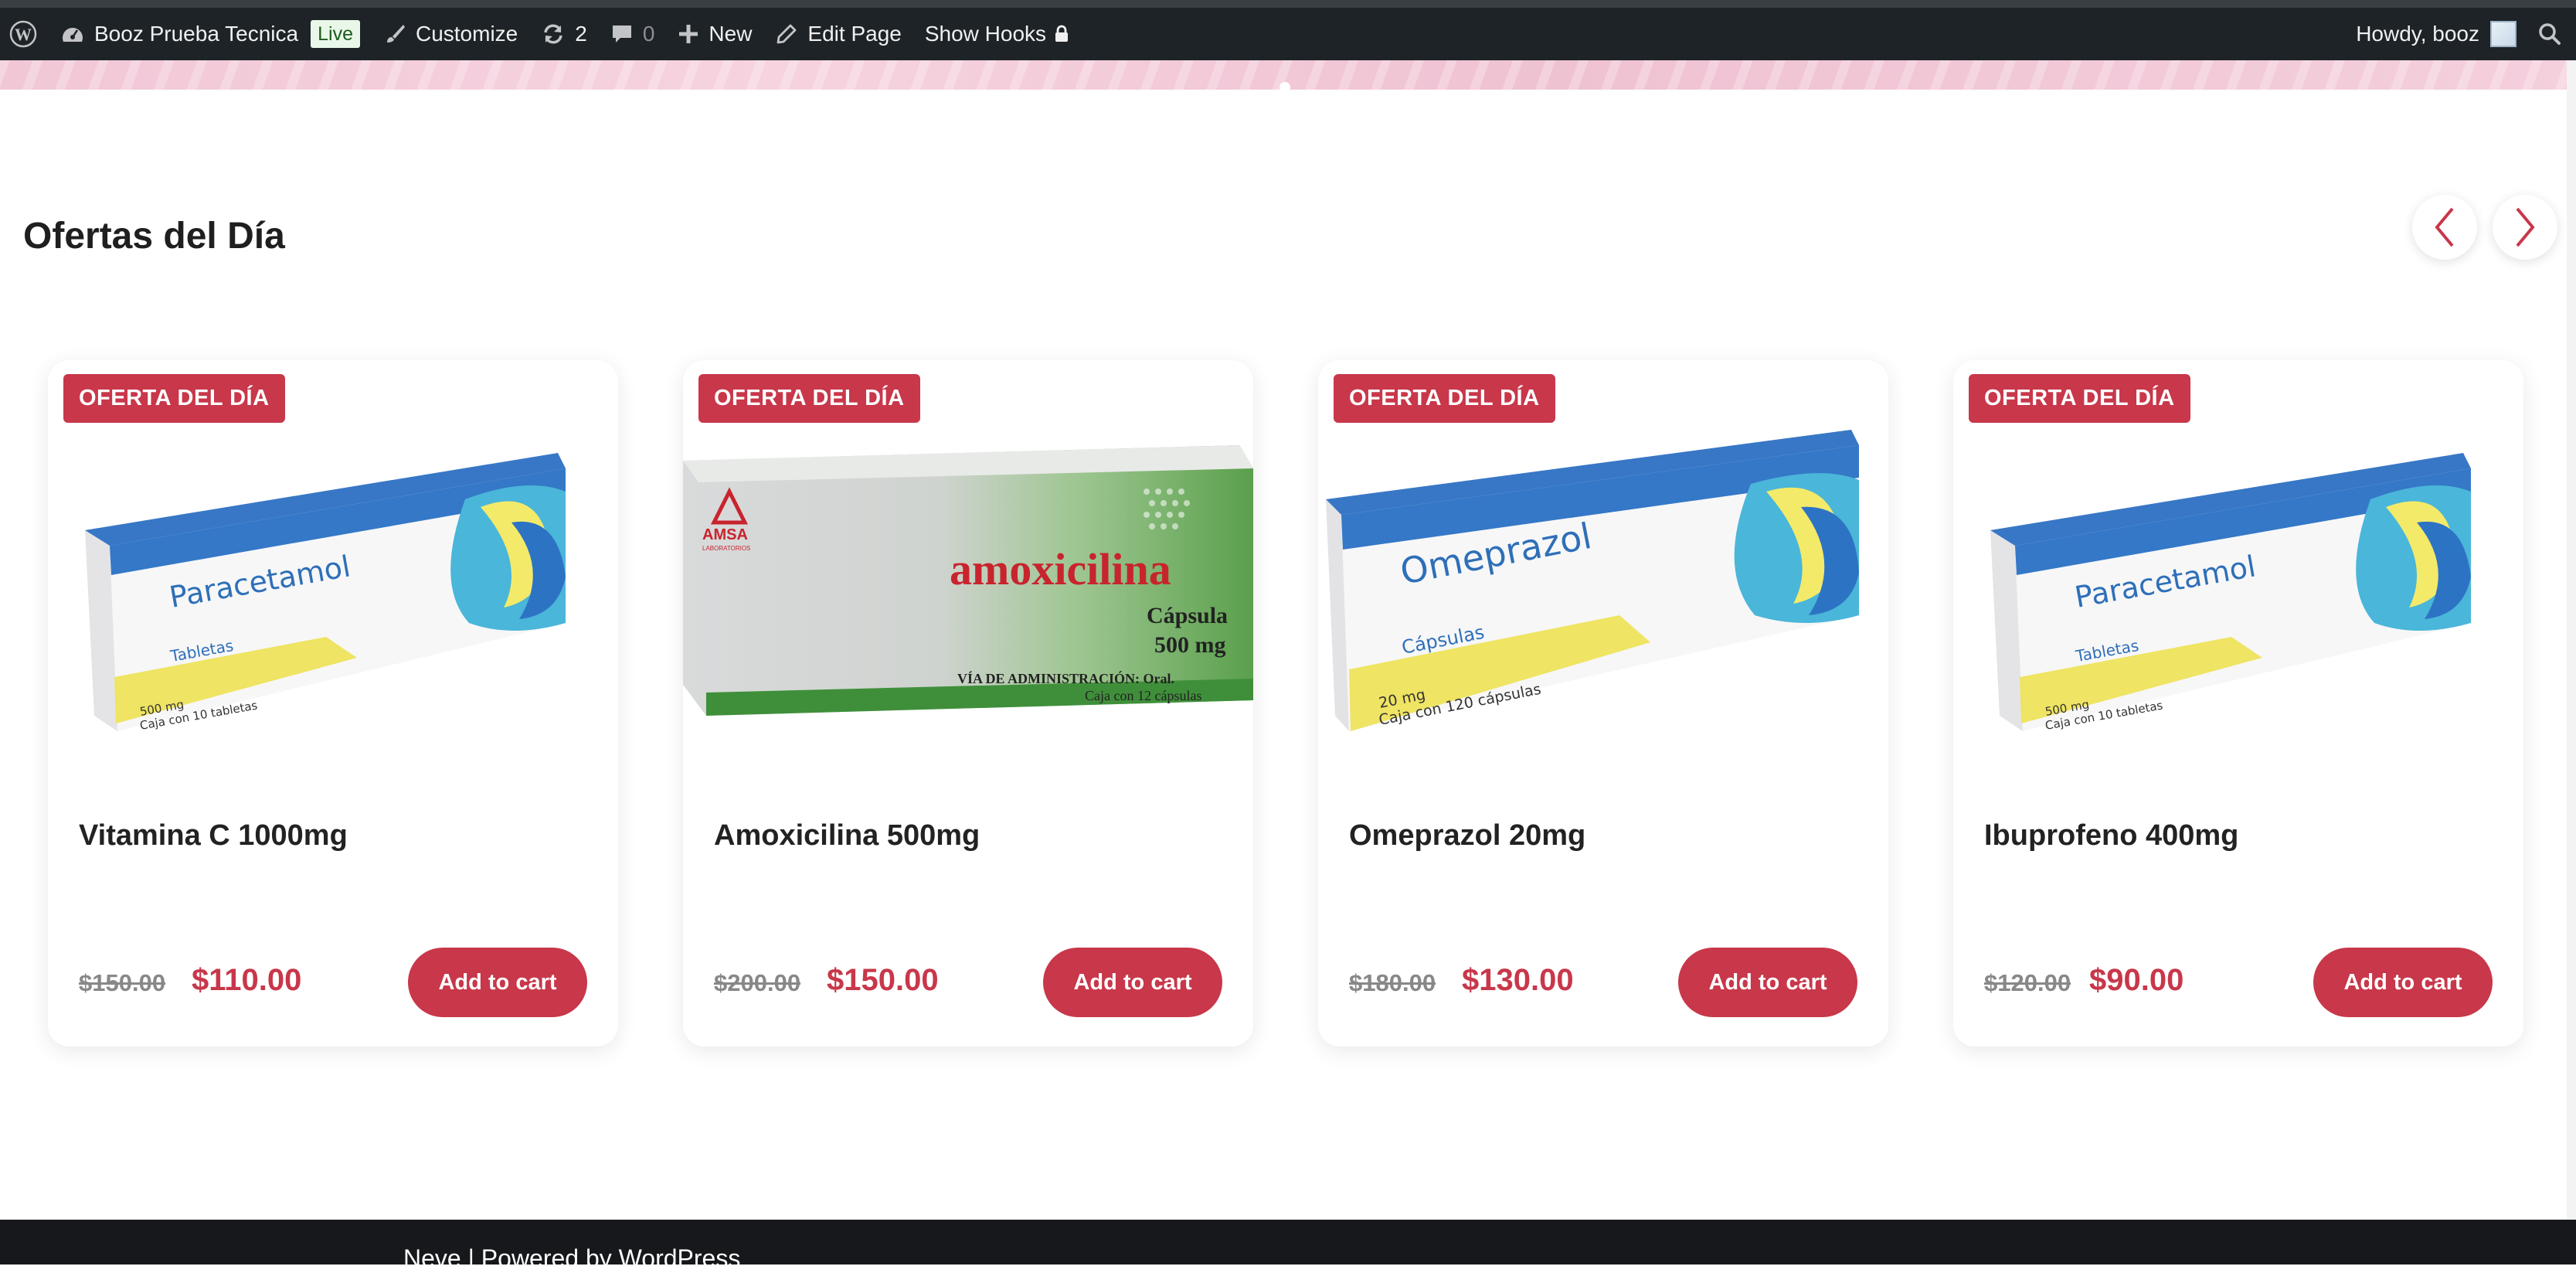 The image size is (2576, 1273). Describe the element at coordinates (847, 836) in the screenshot. I see `product-name: Amoxicilina 500mg` at that location.